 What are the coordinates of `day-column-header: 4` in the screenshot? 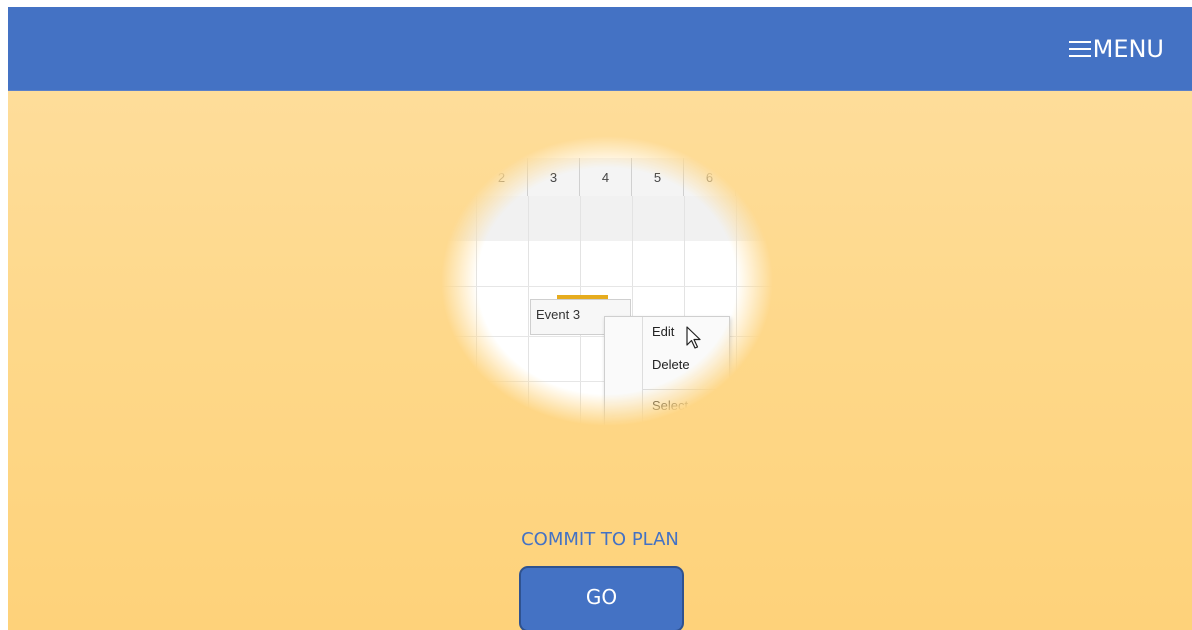 It's located at (606, 177).